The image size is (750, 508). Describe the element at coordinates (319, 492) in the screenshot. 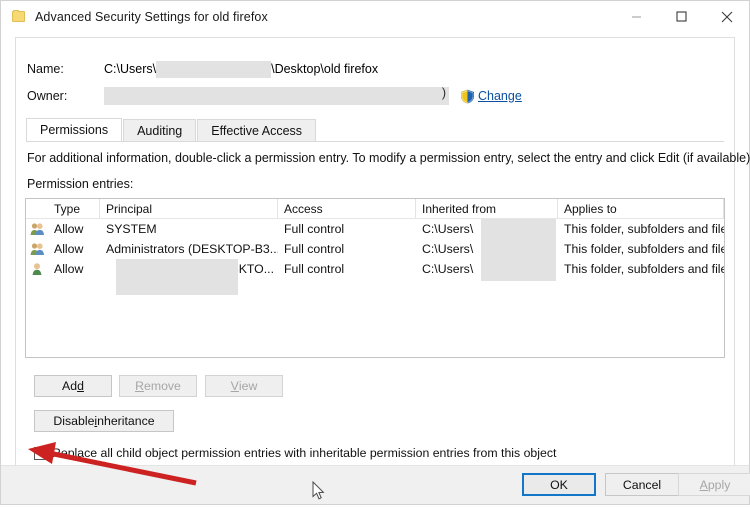

I see `mouse-cursor` at that location.